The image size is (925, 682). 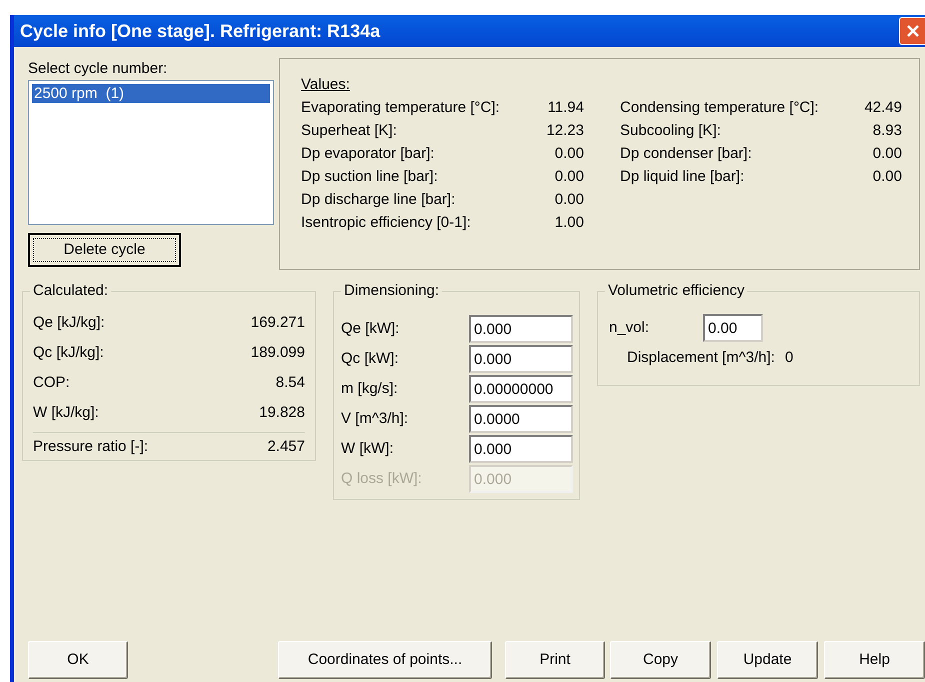 What do you see at coordinates (367, 154) in the screenshot?
I see `field-label: Dp evaporator [bar]:` at bounding box center [367, 154].